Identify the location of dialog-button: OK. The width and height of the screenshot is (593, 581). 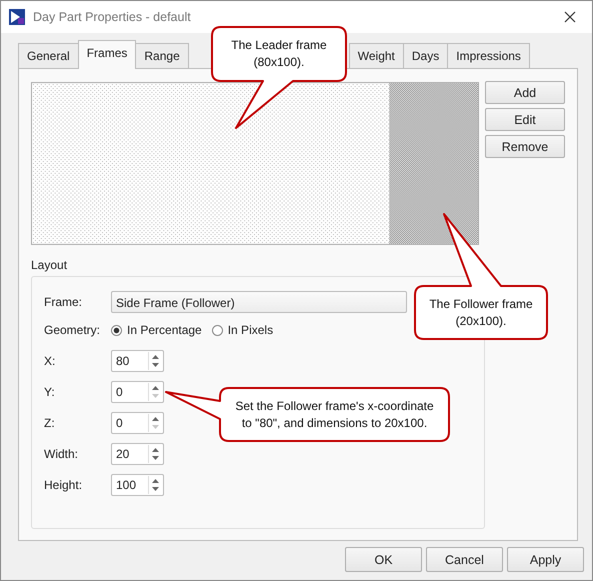
(383, 559).